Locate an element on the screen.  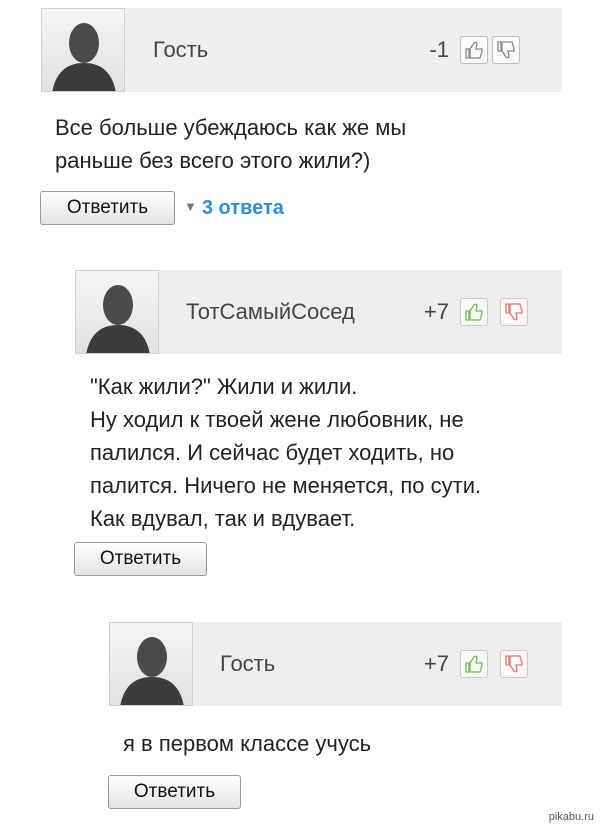
username: ТотСамыйСосед is located at coordinates (270, 312).